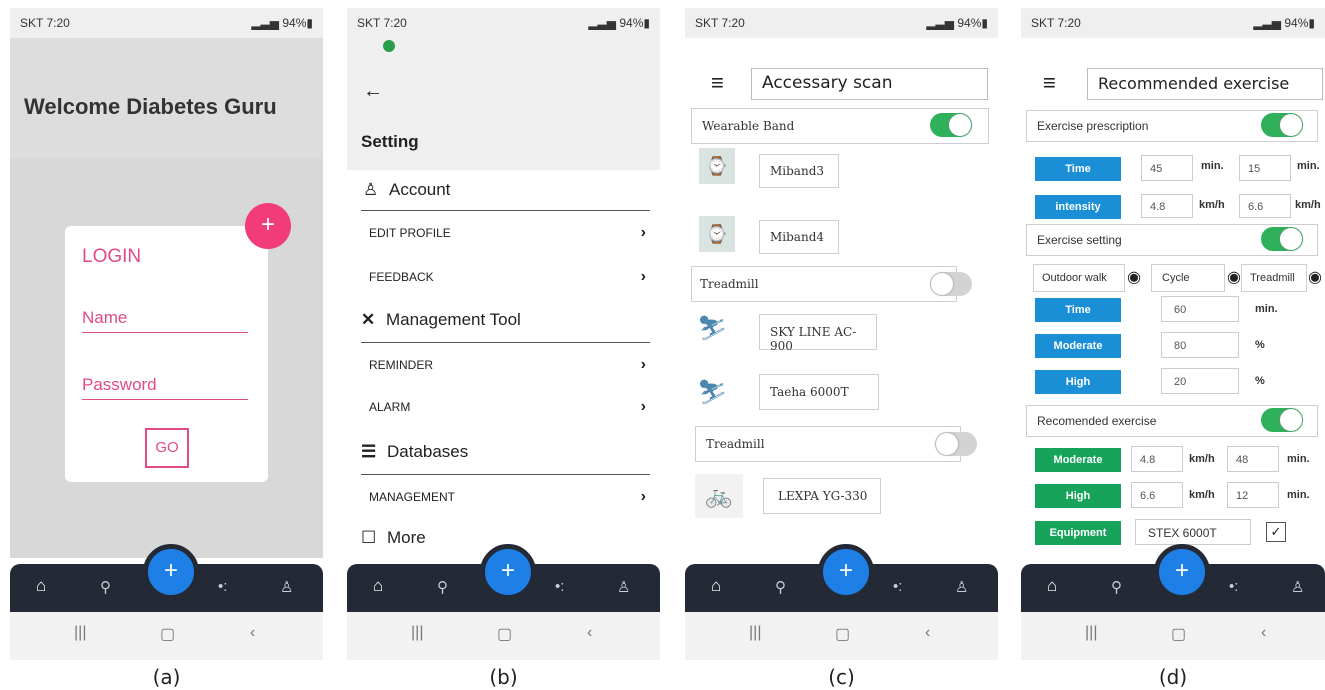 The width and height of the screenshot is (1325, 690). I want to click on system-nav: ||| ▢ ‹, so click(1173, 636).